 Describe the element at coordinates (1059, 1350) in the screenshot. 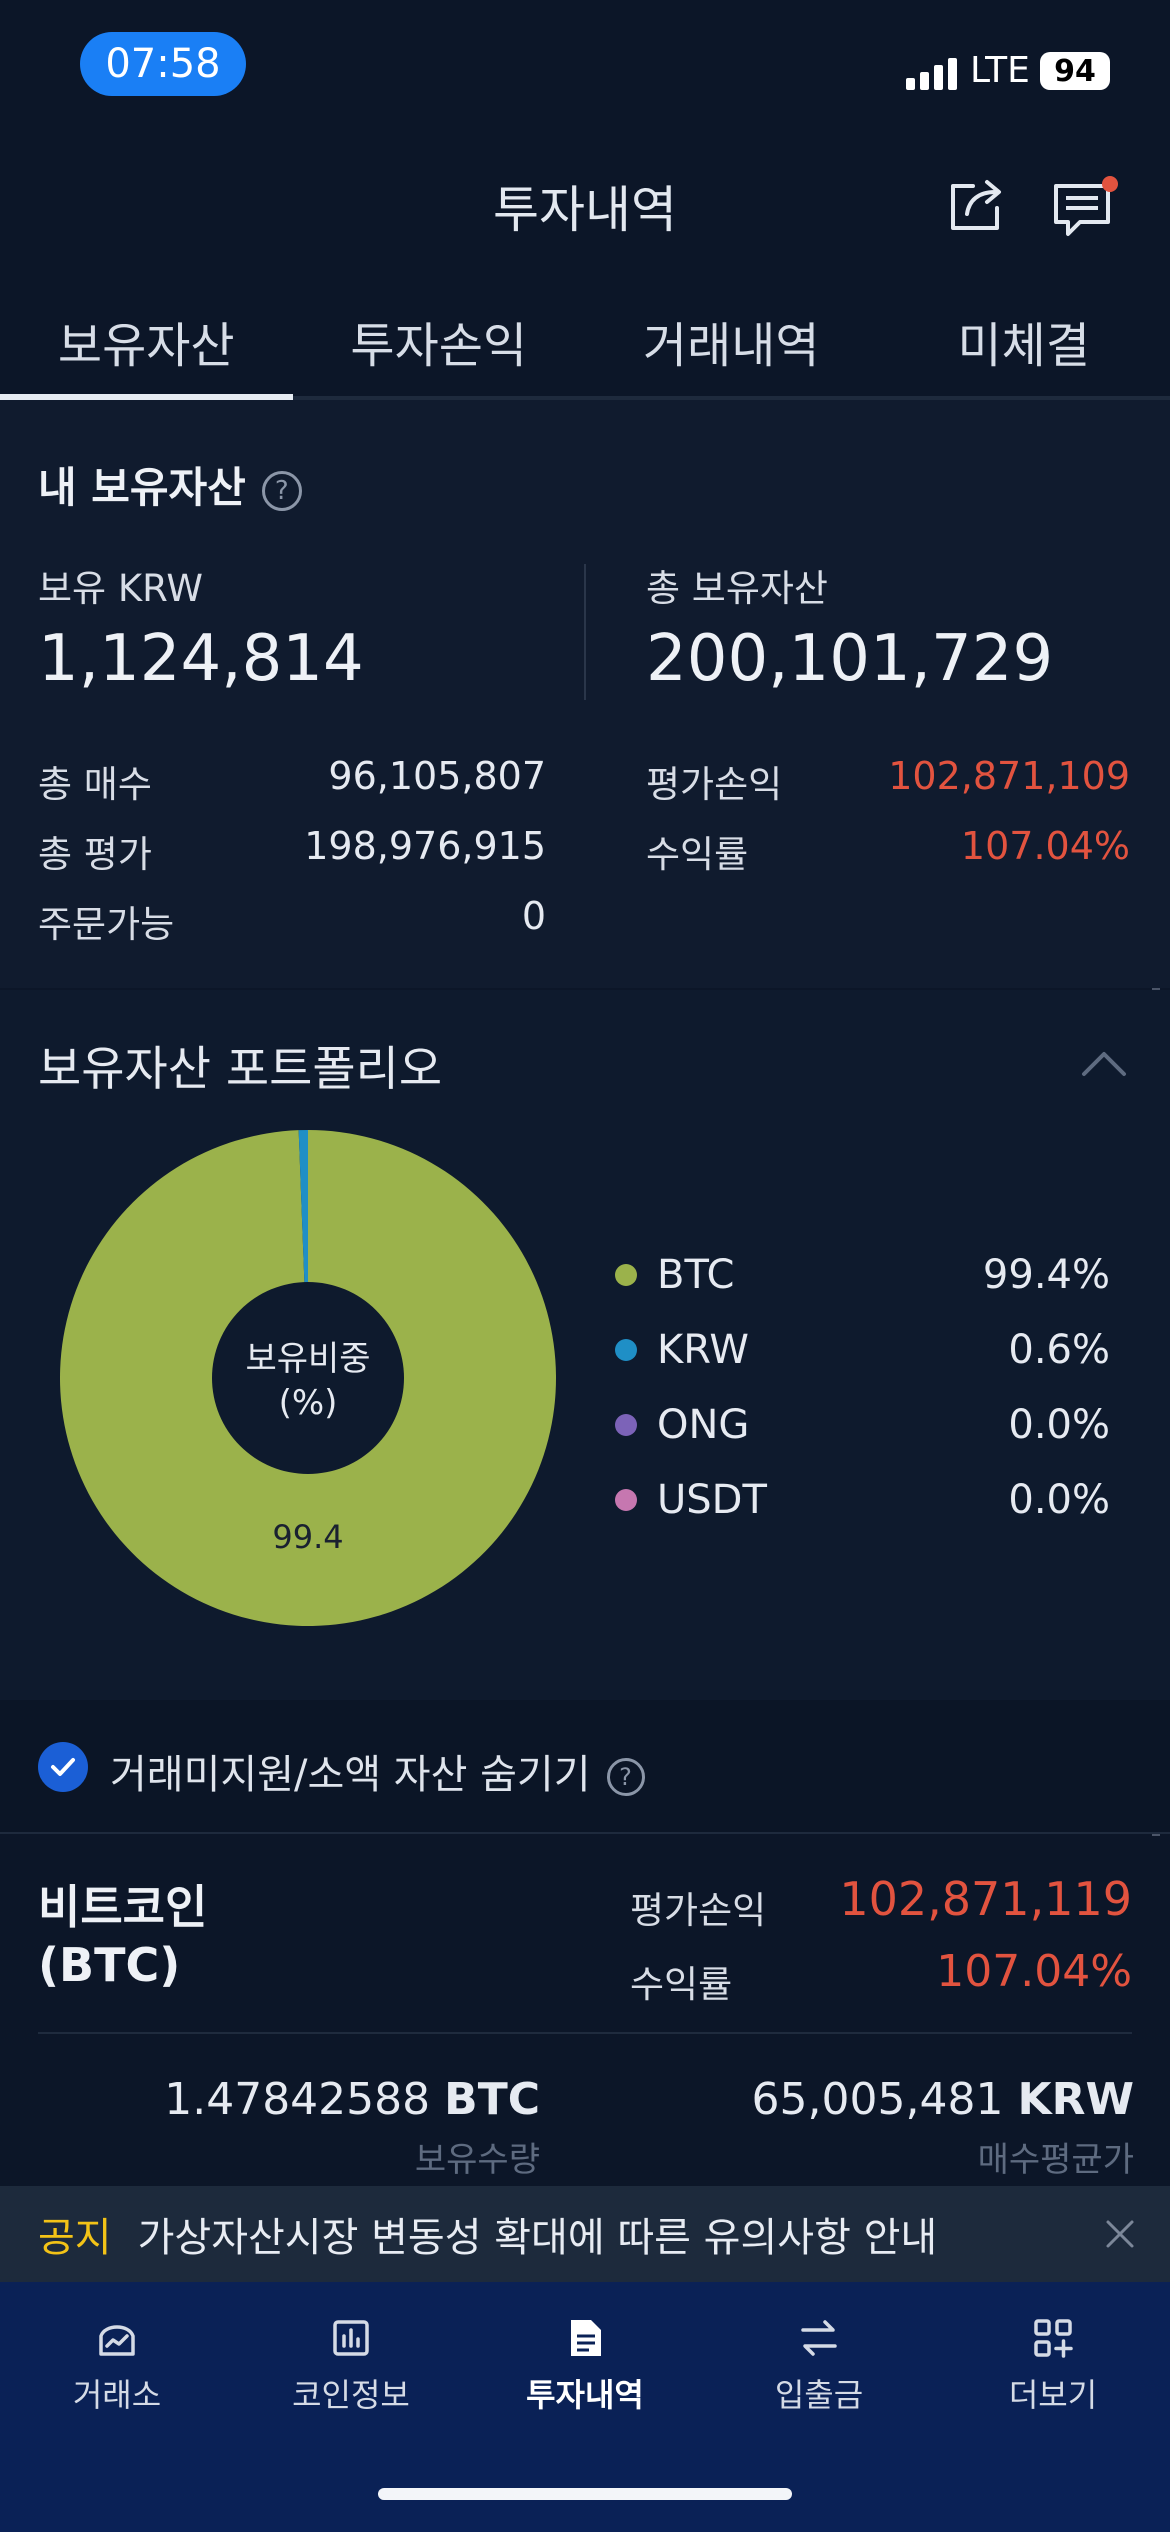

I see `legend-pct: 0.6%` at that location.